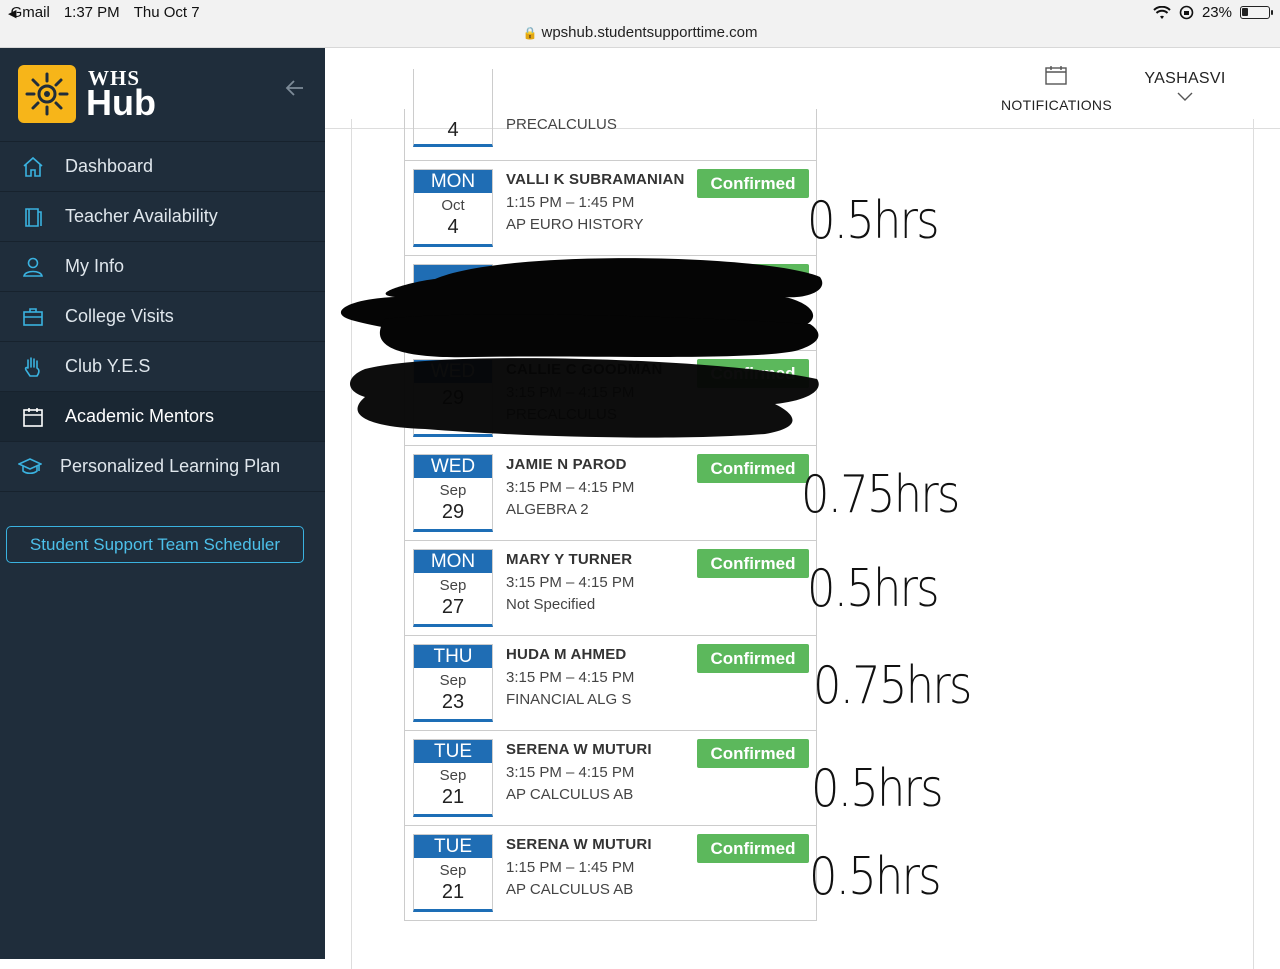  I want to click on url-bar: 🔒 wpshub.studentsupporttime.com, so click(640, 32).